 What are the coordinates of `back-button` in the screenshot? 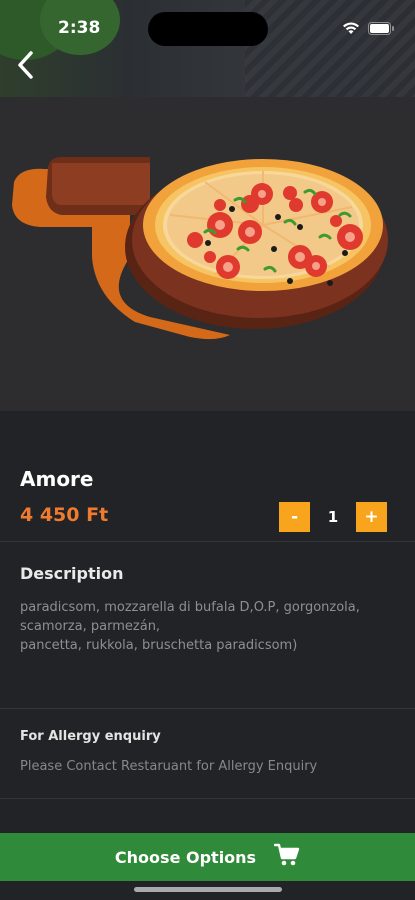 It's located at (25, 67).